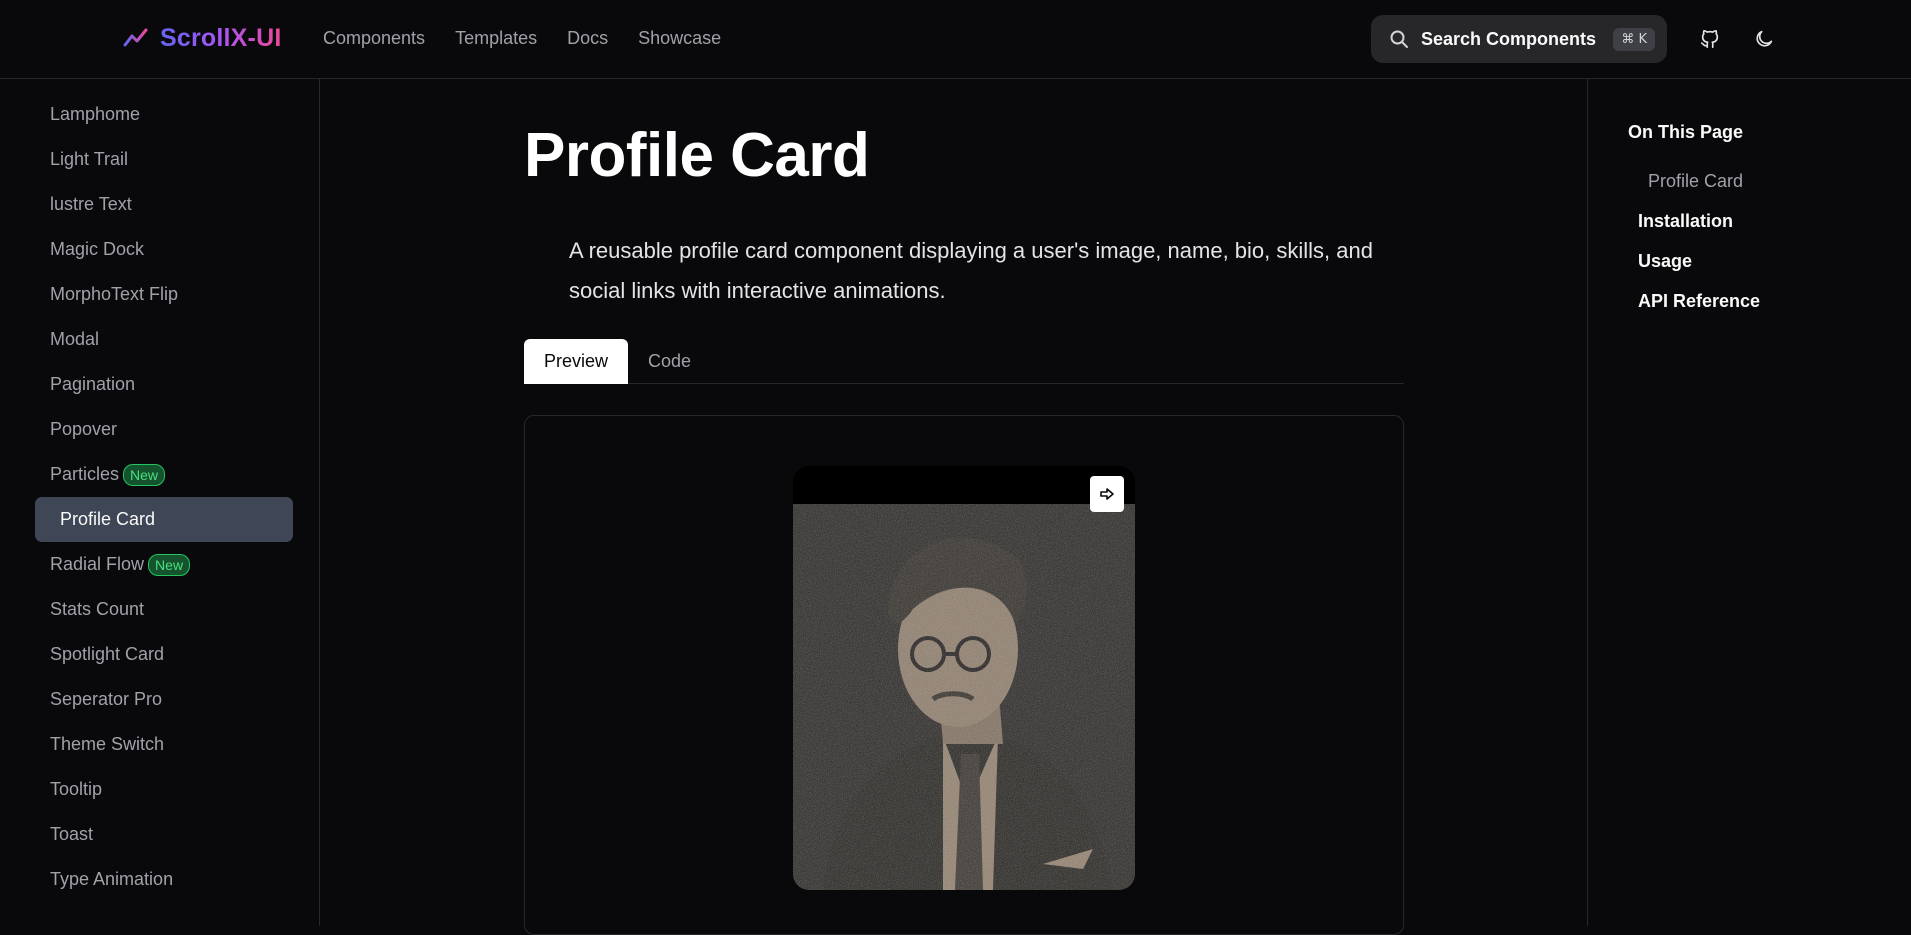 The width and height of the screenshot is (1911, 935). I want to click on github-icon, so click(1710, 39).